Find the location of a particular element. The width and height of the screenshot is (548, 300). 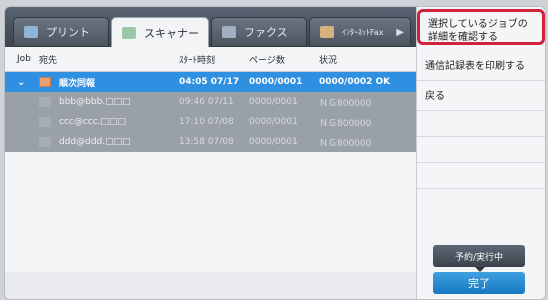

row-dest-text: ddd@ddd.□□□ is located at coordinates (95, 142).